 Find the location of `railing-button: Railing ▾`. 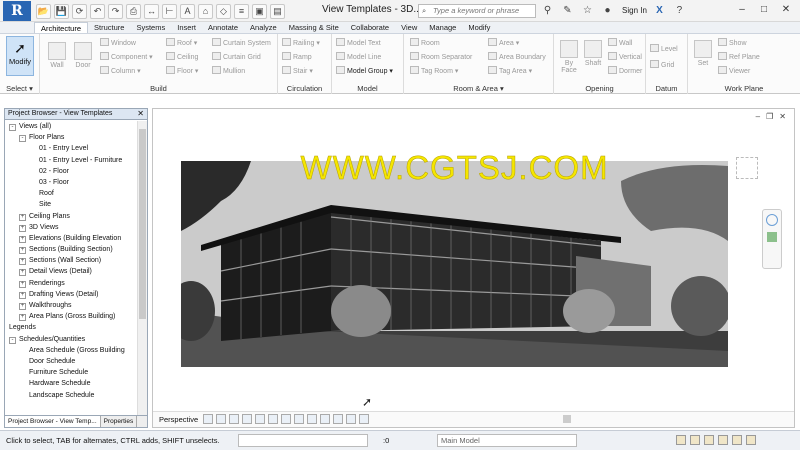

railing-button: Railing ▾ is located at coordinates (301, 42).